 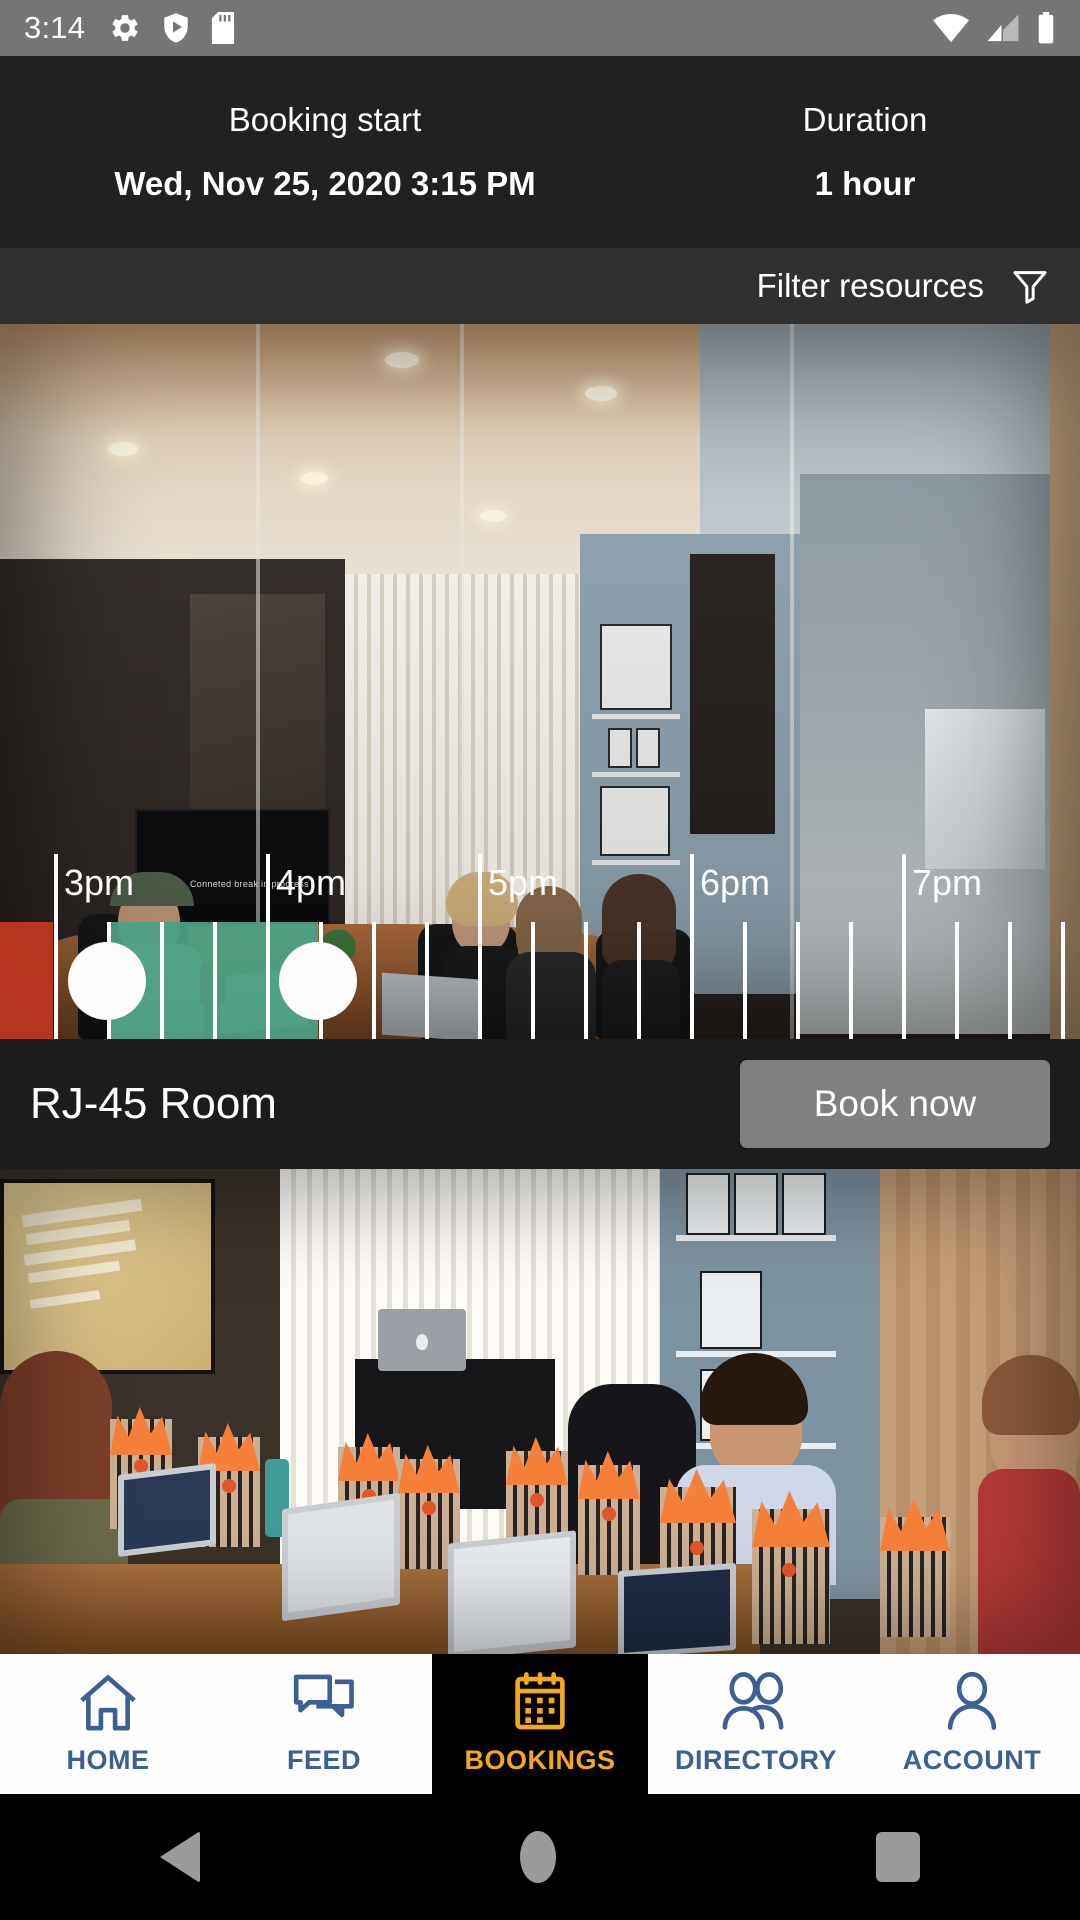 What do you see at coordinates (107, 981) in the screenshot?
I see `timeline-start-handle` at bounding box center [107, 981].